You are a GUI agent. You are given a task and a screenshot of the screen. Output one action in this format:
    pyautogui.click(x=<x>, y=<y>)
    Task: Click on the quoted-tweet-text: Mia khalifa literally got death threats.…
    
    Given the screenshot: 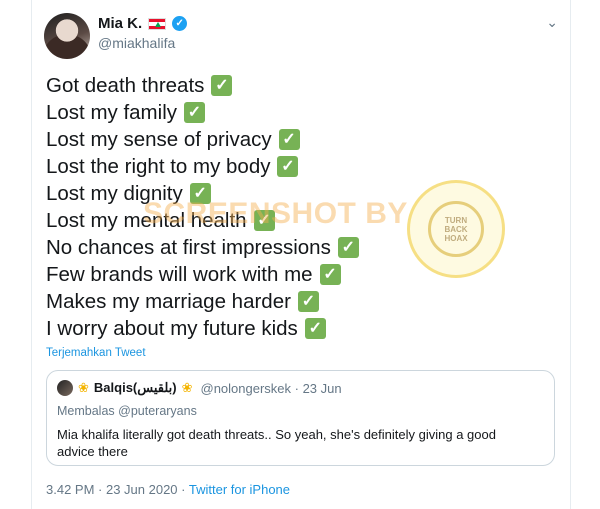 What is the action you would take?
    pyautogui.click(x=276, y=443)
    